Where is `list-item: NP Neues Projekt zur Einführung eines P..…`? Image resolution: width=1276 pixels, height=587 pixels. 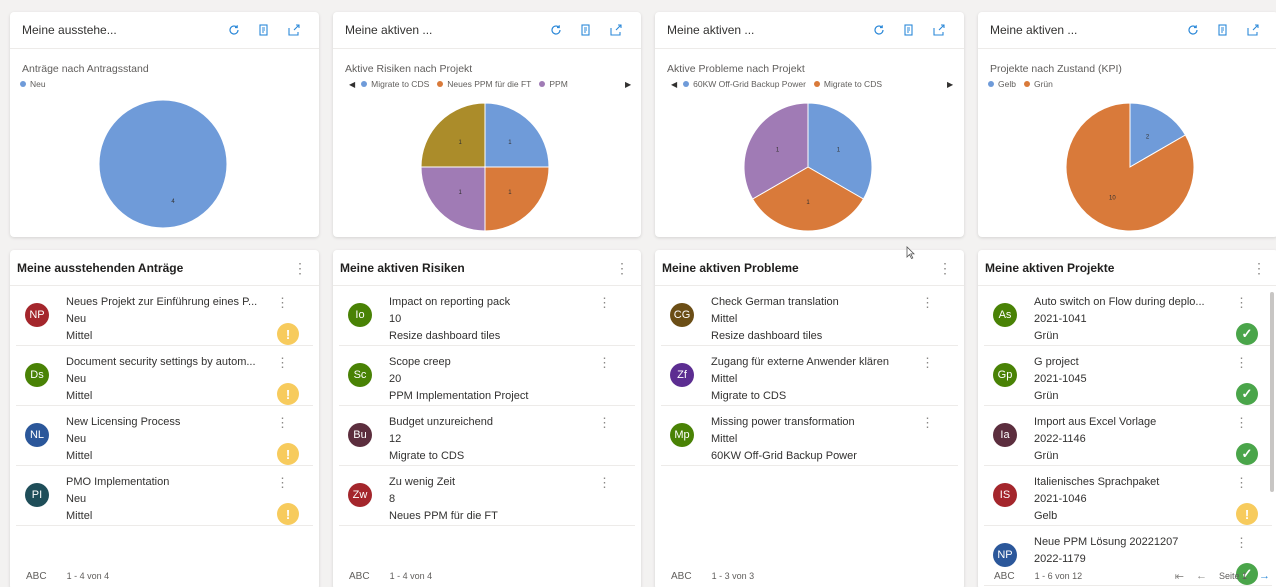
list-item: NP Neues Projekt zur Einführung eines P..… is located at coordinates (164, 316).